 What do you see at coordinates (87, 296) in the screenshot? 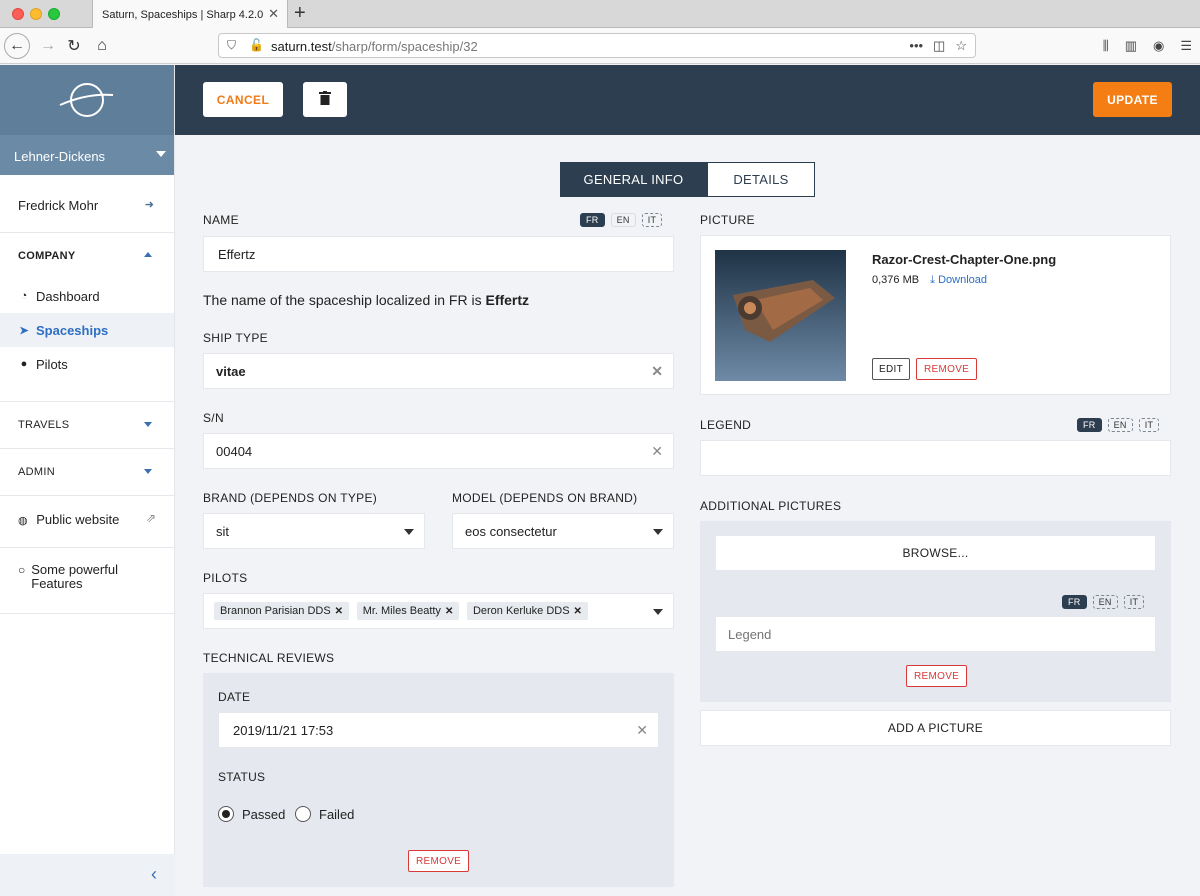
I see `sidebar-item-dashboard: ◔ Dashboard` at bounding box center [87, 296].